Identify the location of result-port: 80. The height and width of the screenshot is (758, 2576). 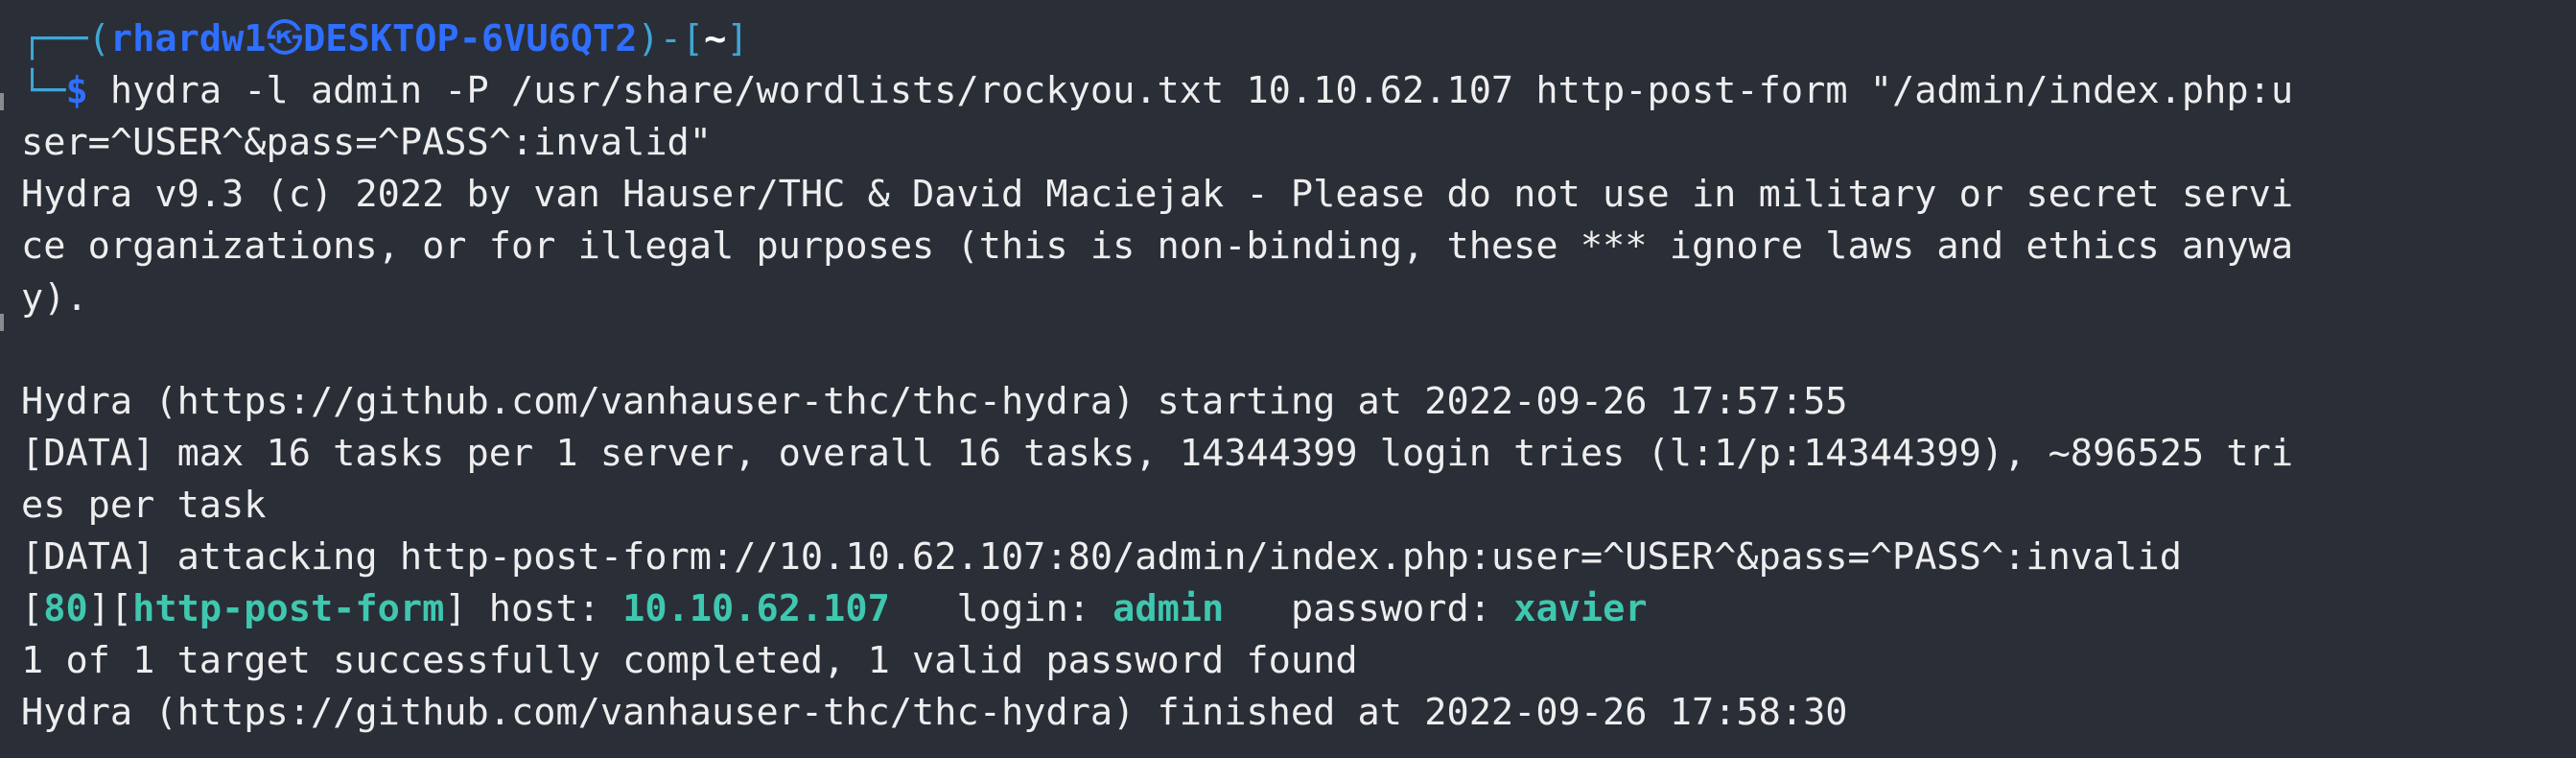
(65, 608).